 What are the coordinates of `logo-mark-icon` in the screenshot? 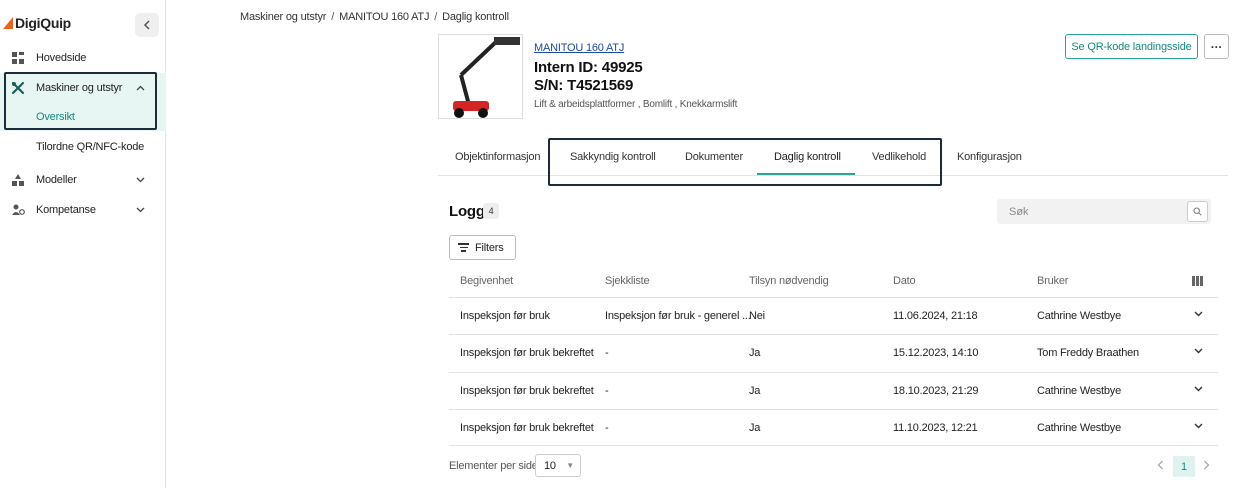 It's located at (8, 23).